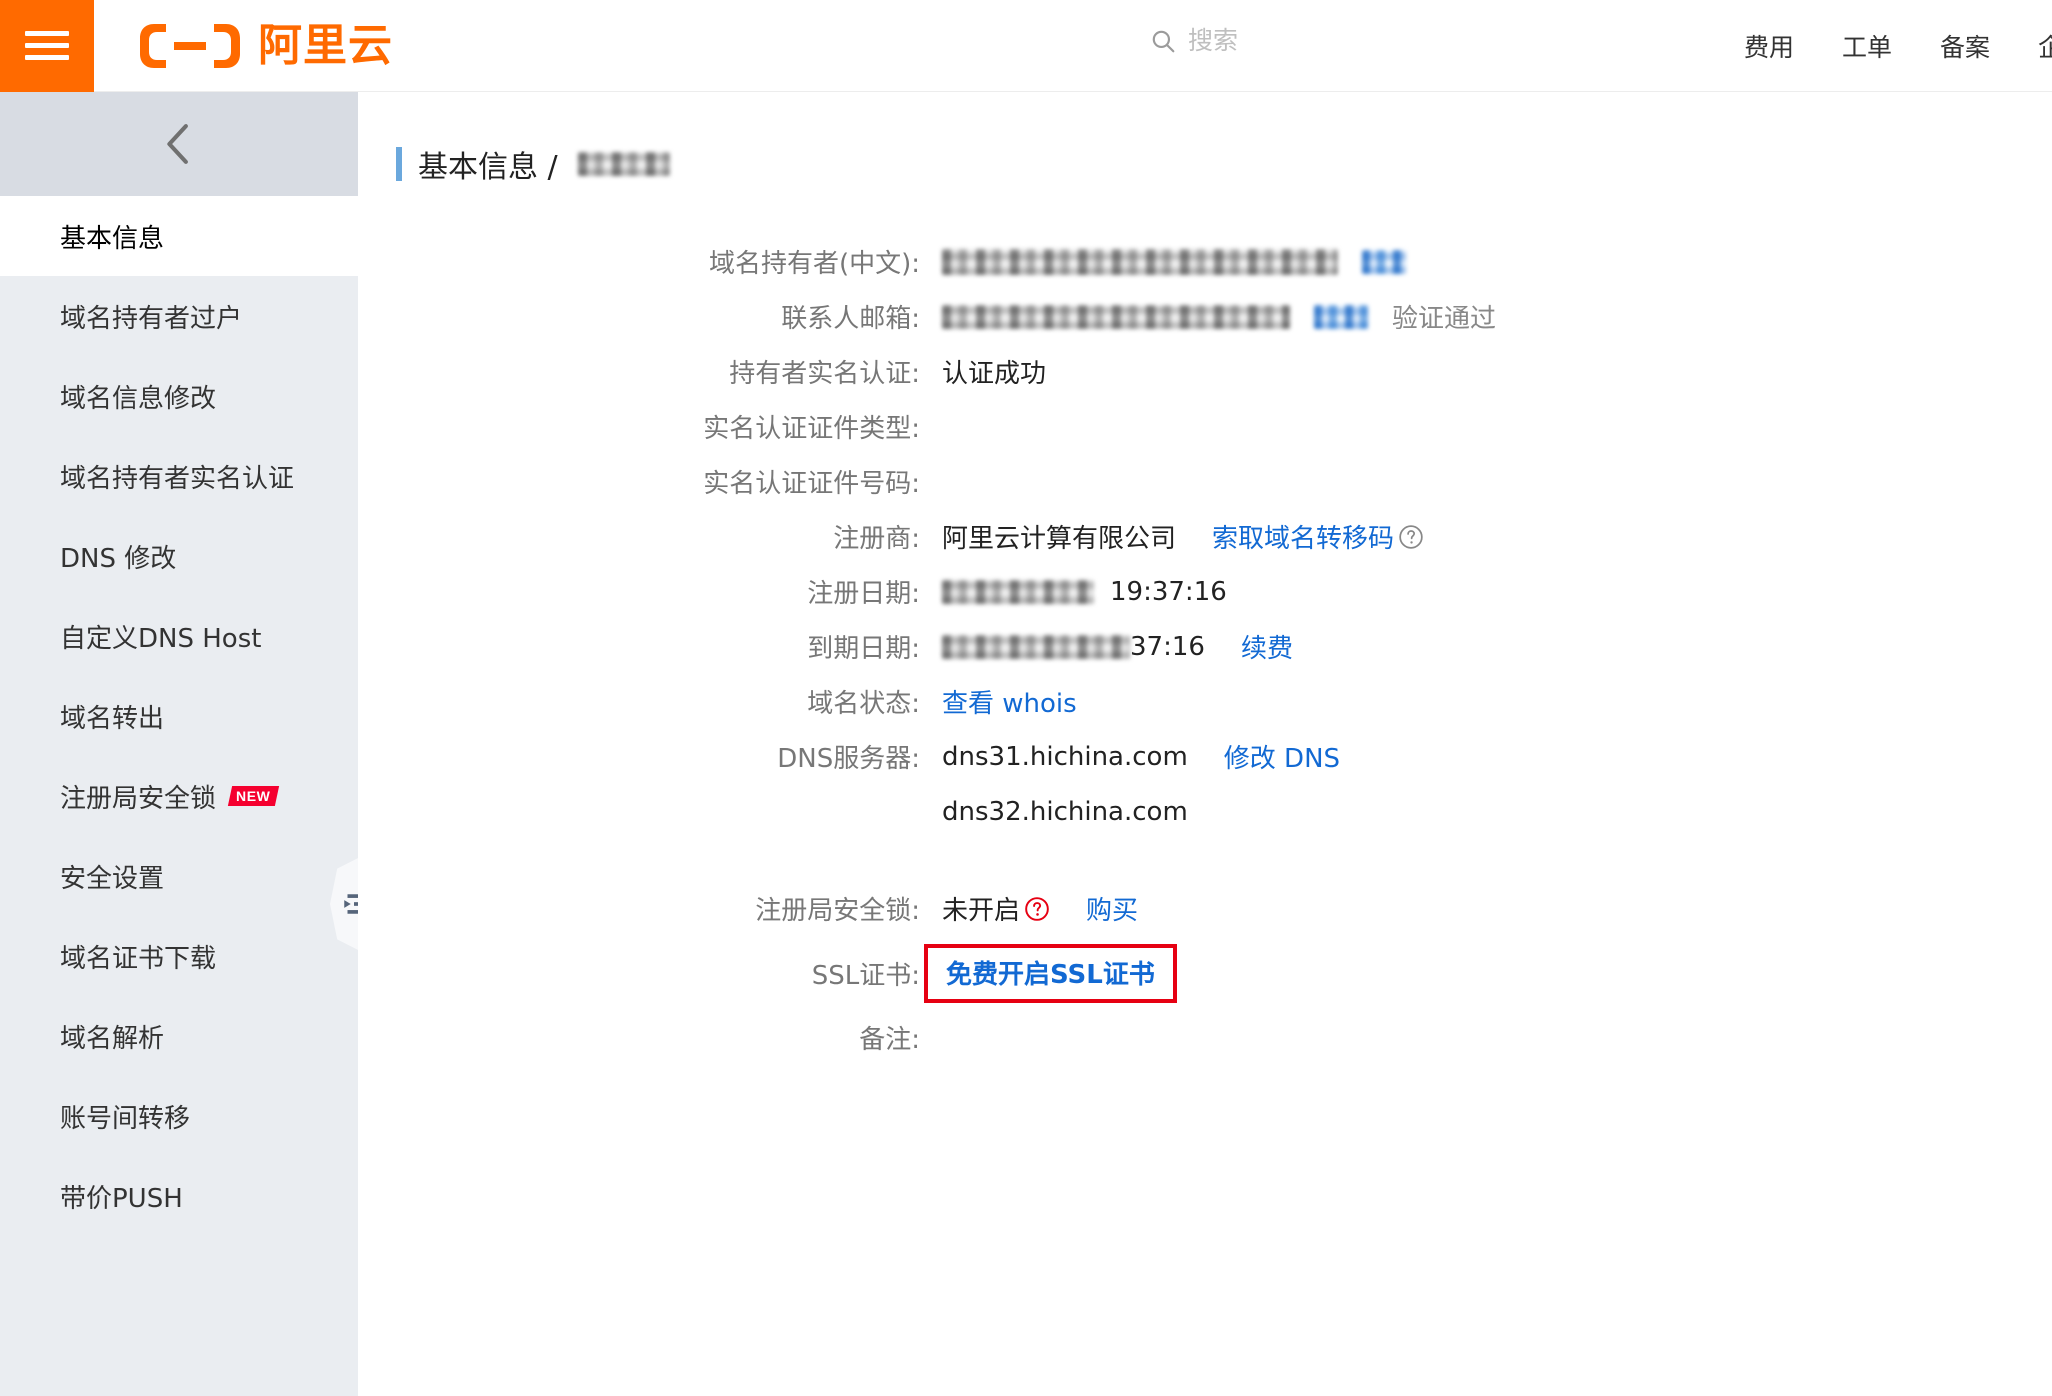 This screenshot has height=1396, width=2052. I want to click on new-badge: NEW, so click(253, 796).